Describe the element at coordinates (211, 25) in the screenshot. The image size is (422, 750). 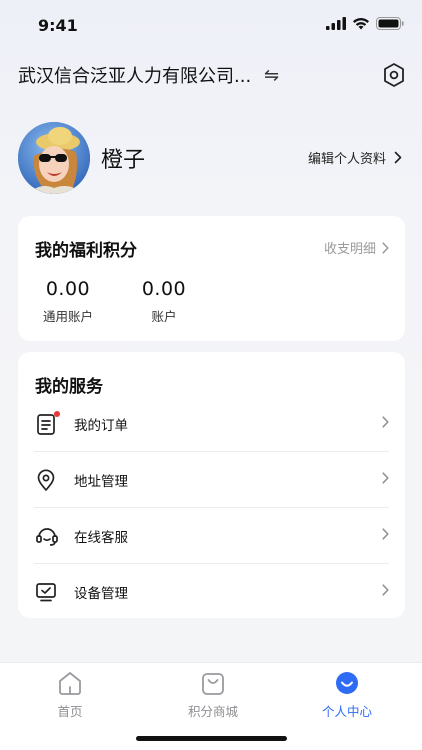
I see `status-bar: 9:41` at that location.